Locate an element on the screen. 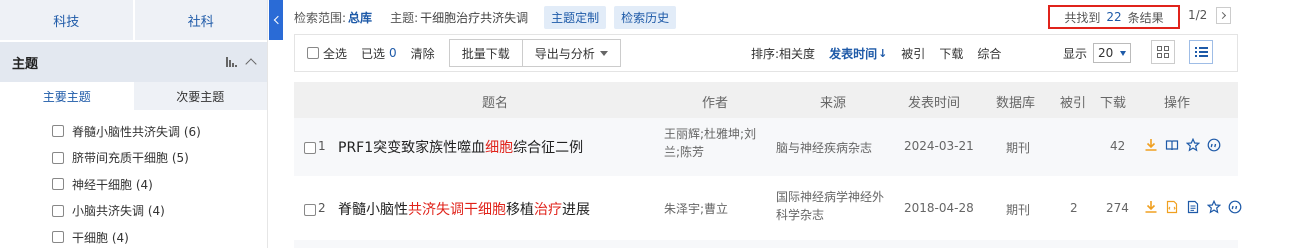 The width and height of the screenshot is (1294, 248). export-analyze-button: 导出与分析 is located at coordinates (571, 53).